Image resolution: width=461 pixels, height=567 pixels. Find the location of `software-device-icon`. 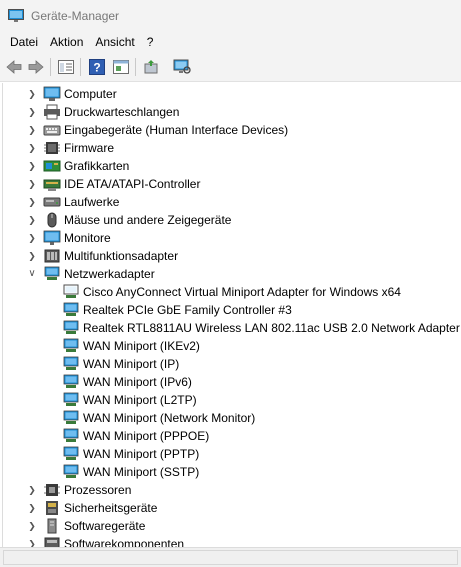

software-device-icon is located at coordinates (52, 526).